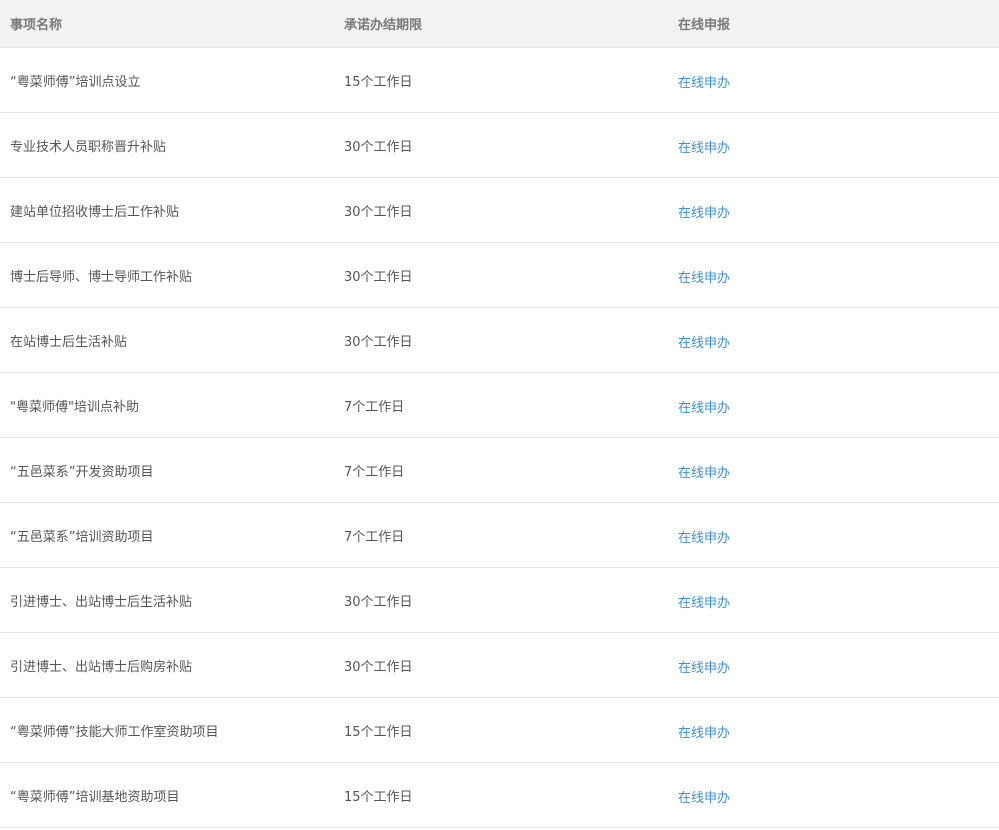 The height and width of the screenshot is (830, 999). I want to click on row-item-name: 博士后导师、博士导师工作补贴, so click(101, 277).